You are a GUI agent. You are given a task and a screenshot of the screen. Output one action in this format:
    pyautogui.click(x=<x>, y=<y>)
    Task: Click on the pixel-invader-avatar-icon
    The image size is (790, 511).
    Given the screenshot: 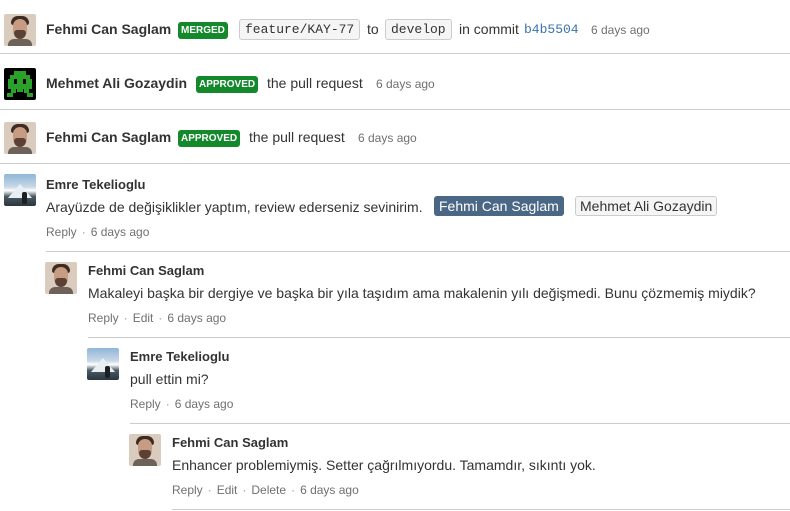 What is the action you would take?
    pyautogui.click(x=20, y=84)
    